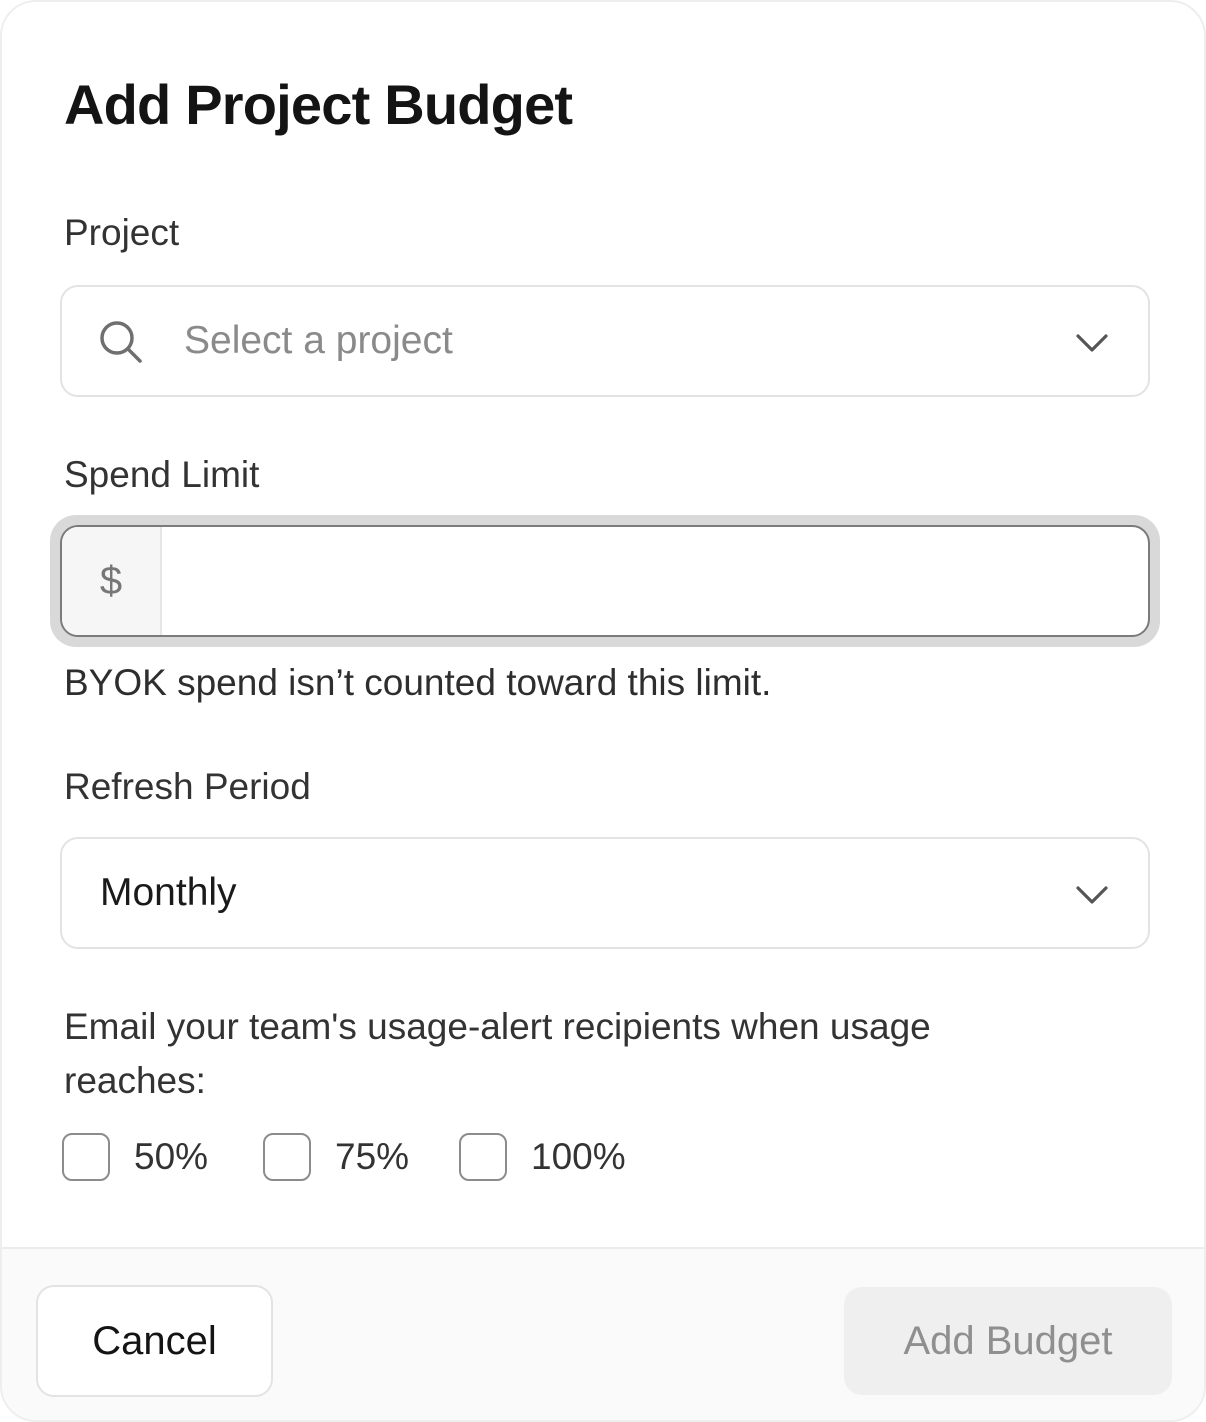 The image size is (1206, 1422). Describe the element at coordinates (372, 1156) in the screenshot. I see `threshold-75-label: 75%` at that location.